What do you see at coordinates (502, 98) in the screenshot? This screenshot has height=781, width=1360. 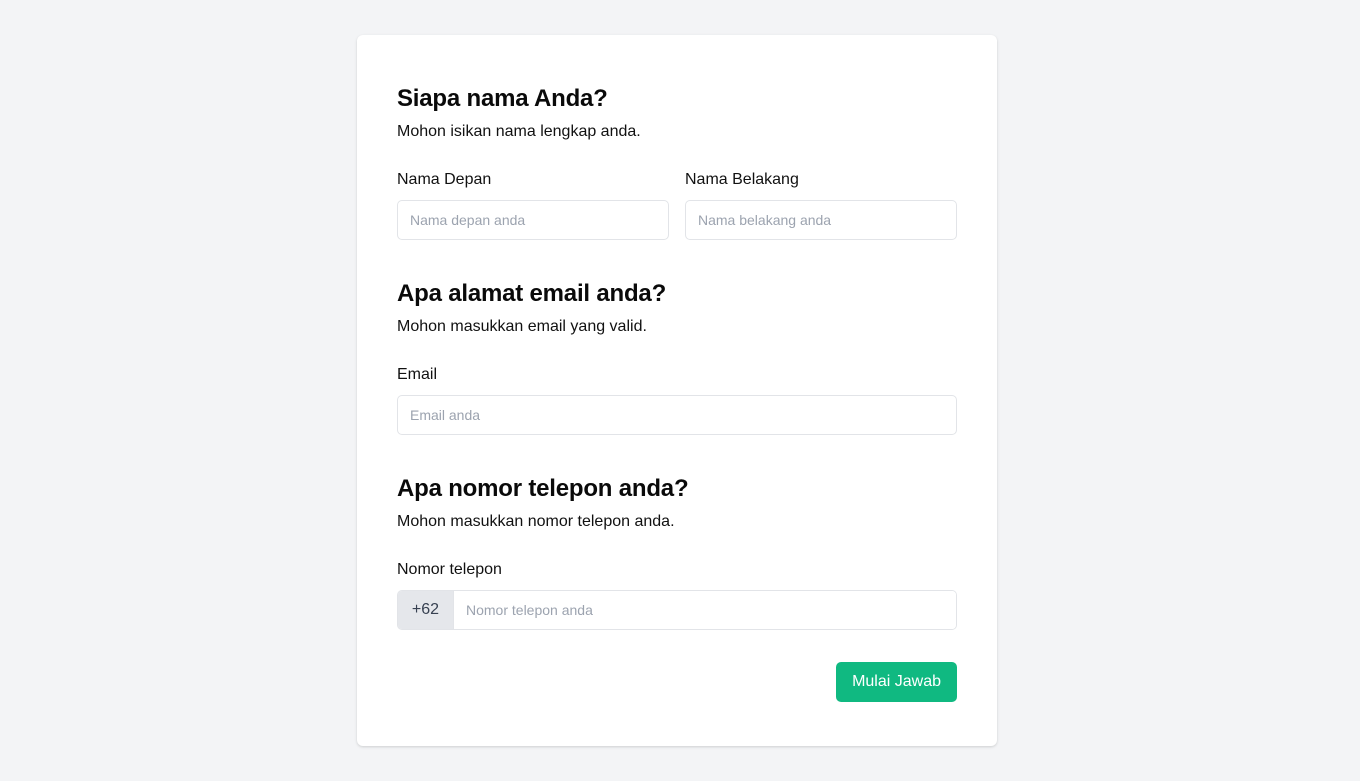 I see `name-section-title: Siapa nama Anda?` at bounding box center [502, 98].